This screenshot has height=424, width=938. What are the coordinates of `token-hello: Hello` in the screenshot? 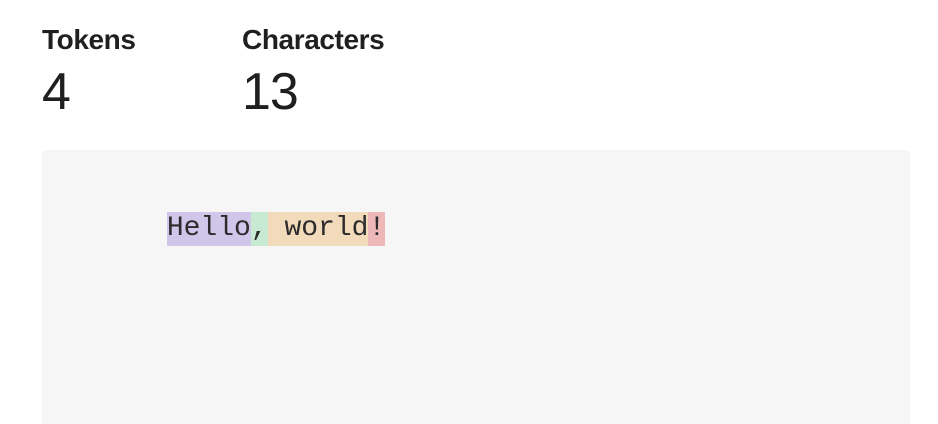 It's located at (208, 229).